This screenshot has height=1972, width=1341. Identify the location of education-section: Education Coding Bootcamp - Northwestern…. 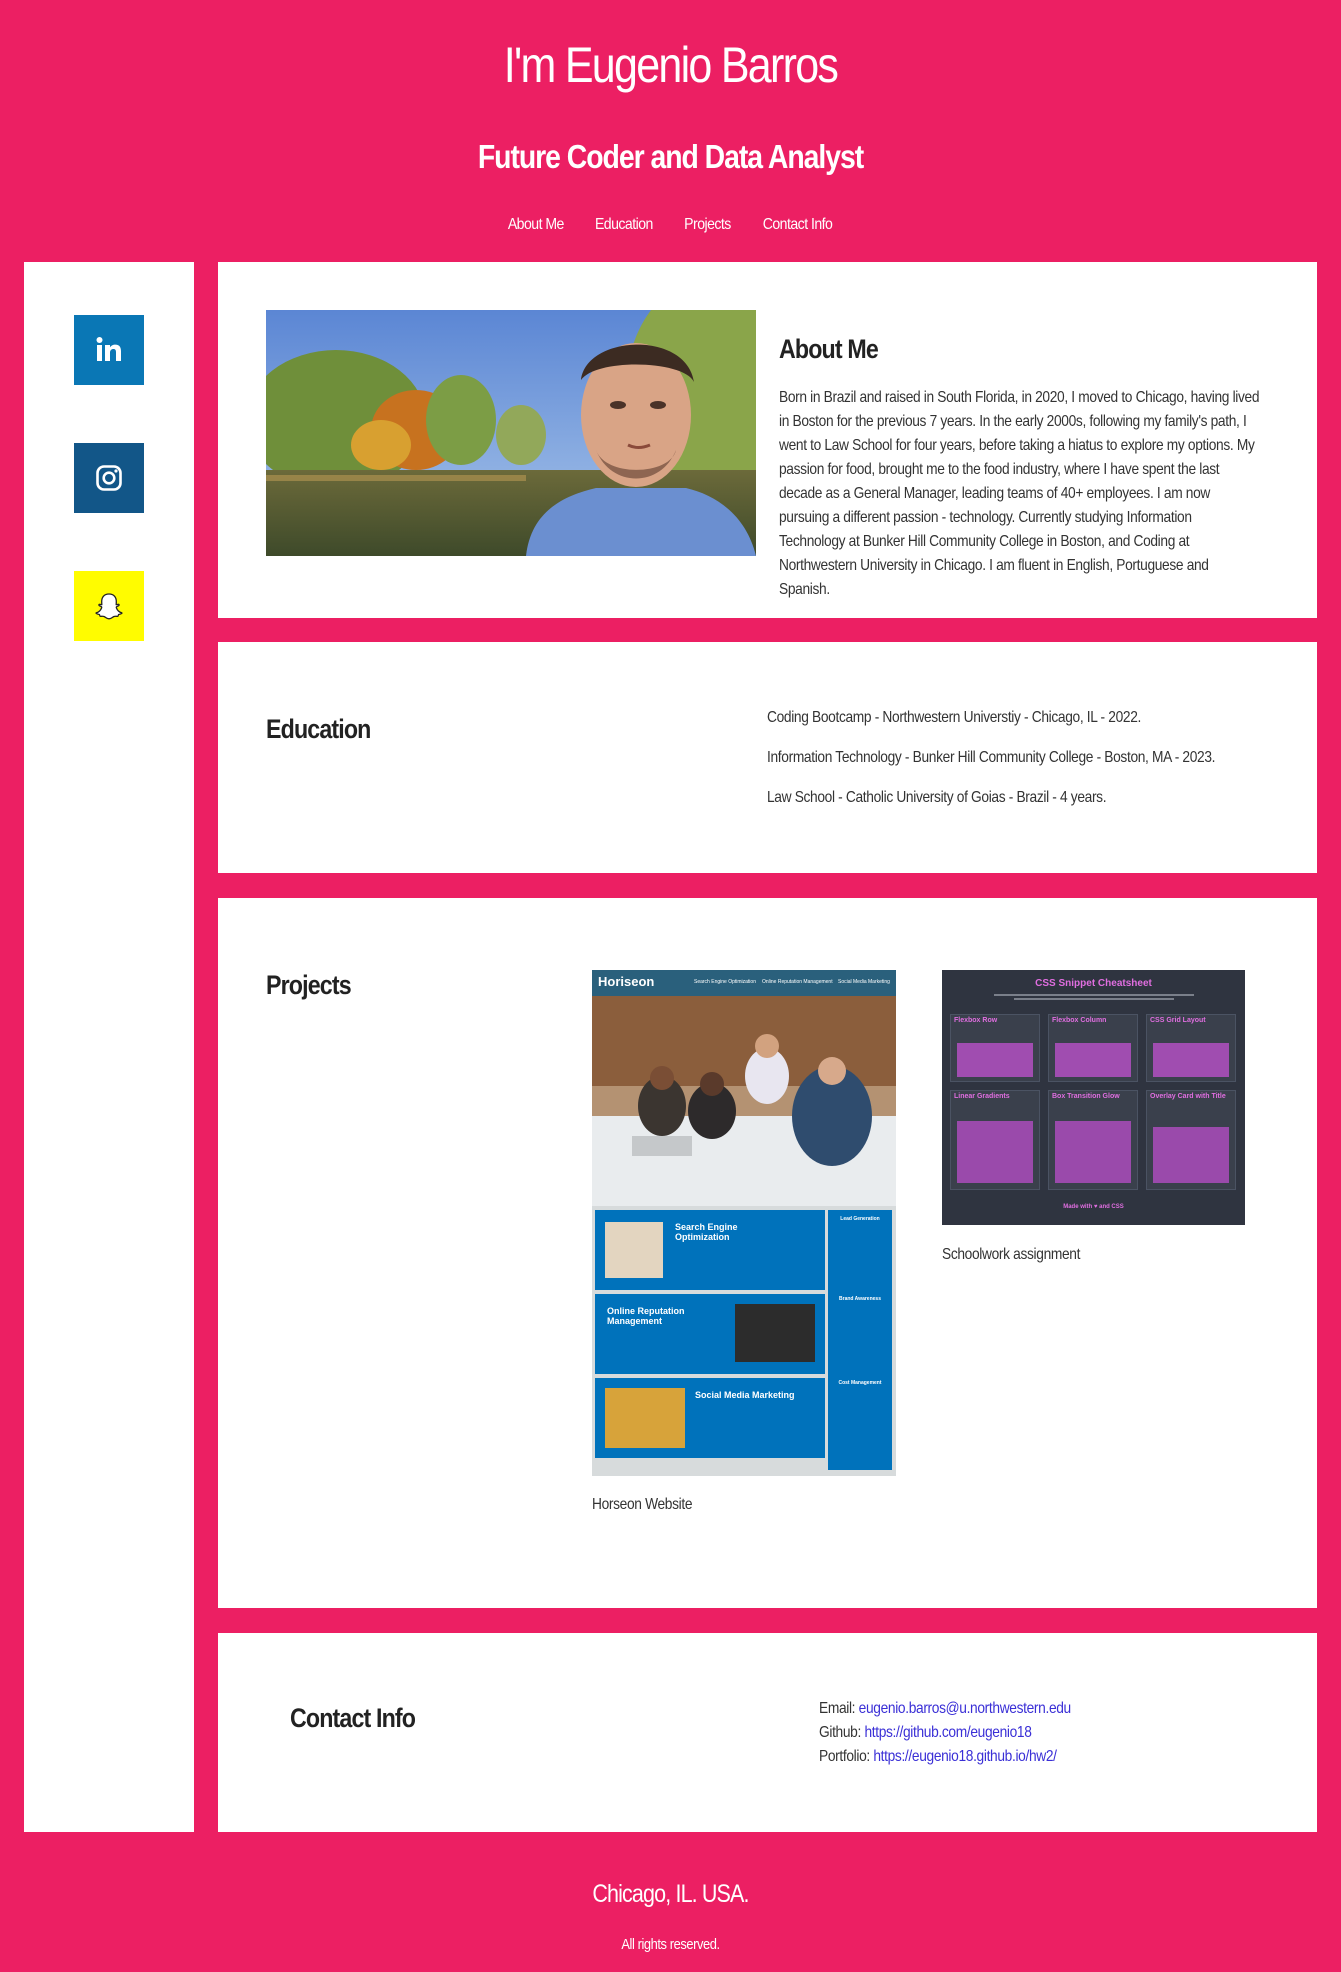
(767, 757).